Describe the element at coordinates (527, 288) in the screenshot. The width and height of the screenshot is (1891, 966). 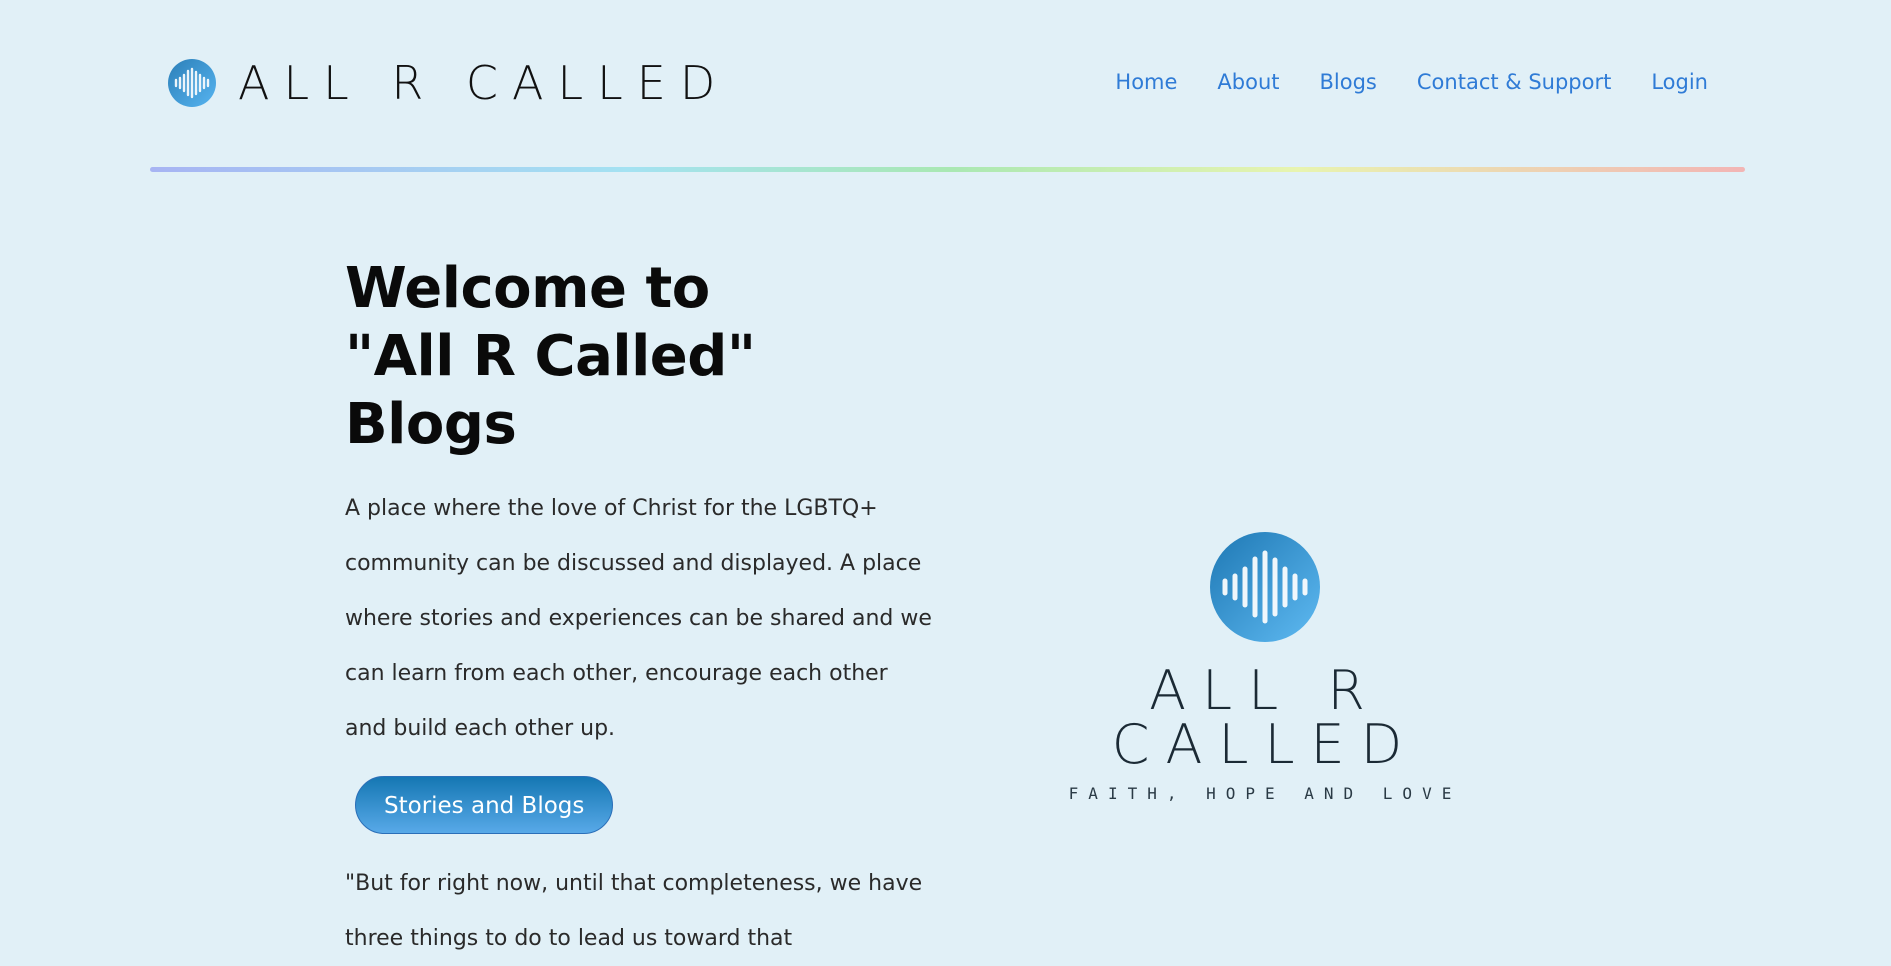
I see `hero-title-line1: Welcome to` at that location.